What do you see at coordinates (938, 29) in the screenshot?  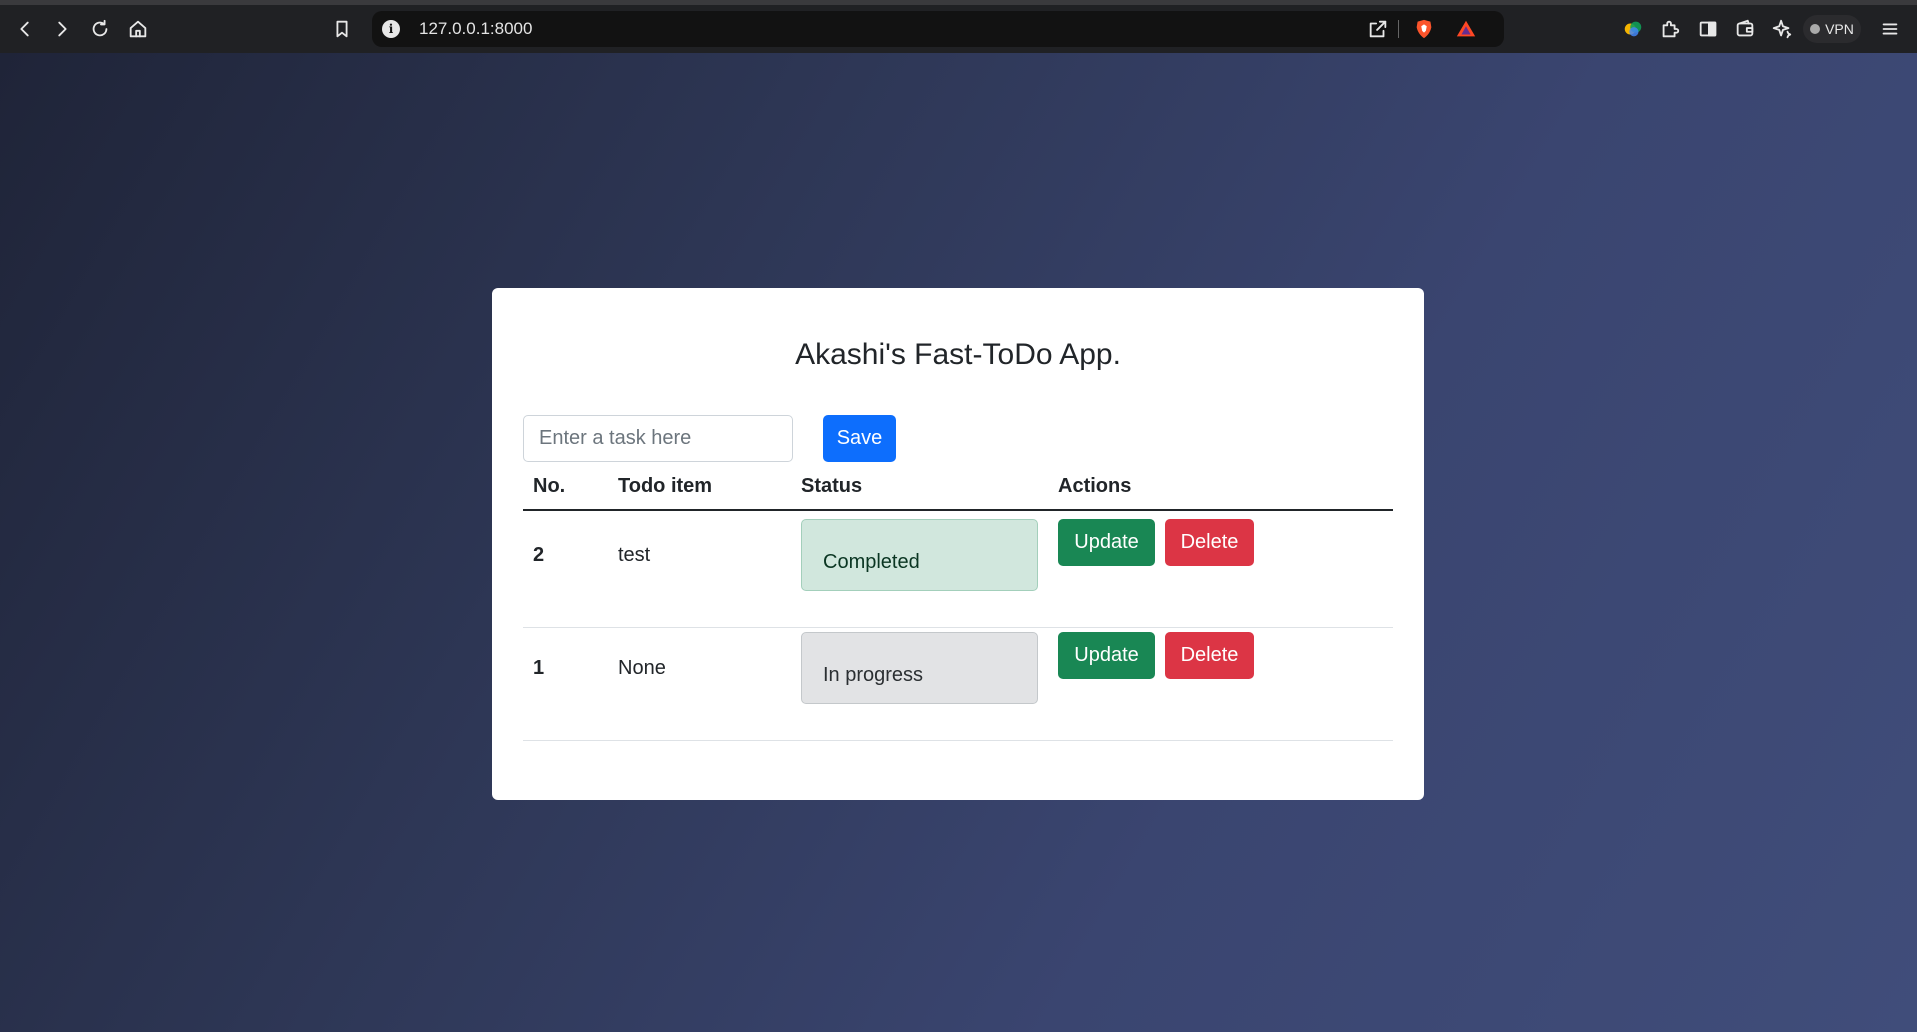 I see `address-bar: i 127.0.0.1:8000` at bounding box center [938, 29].